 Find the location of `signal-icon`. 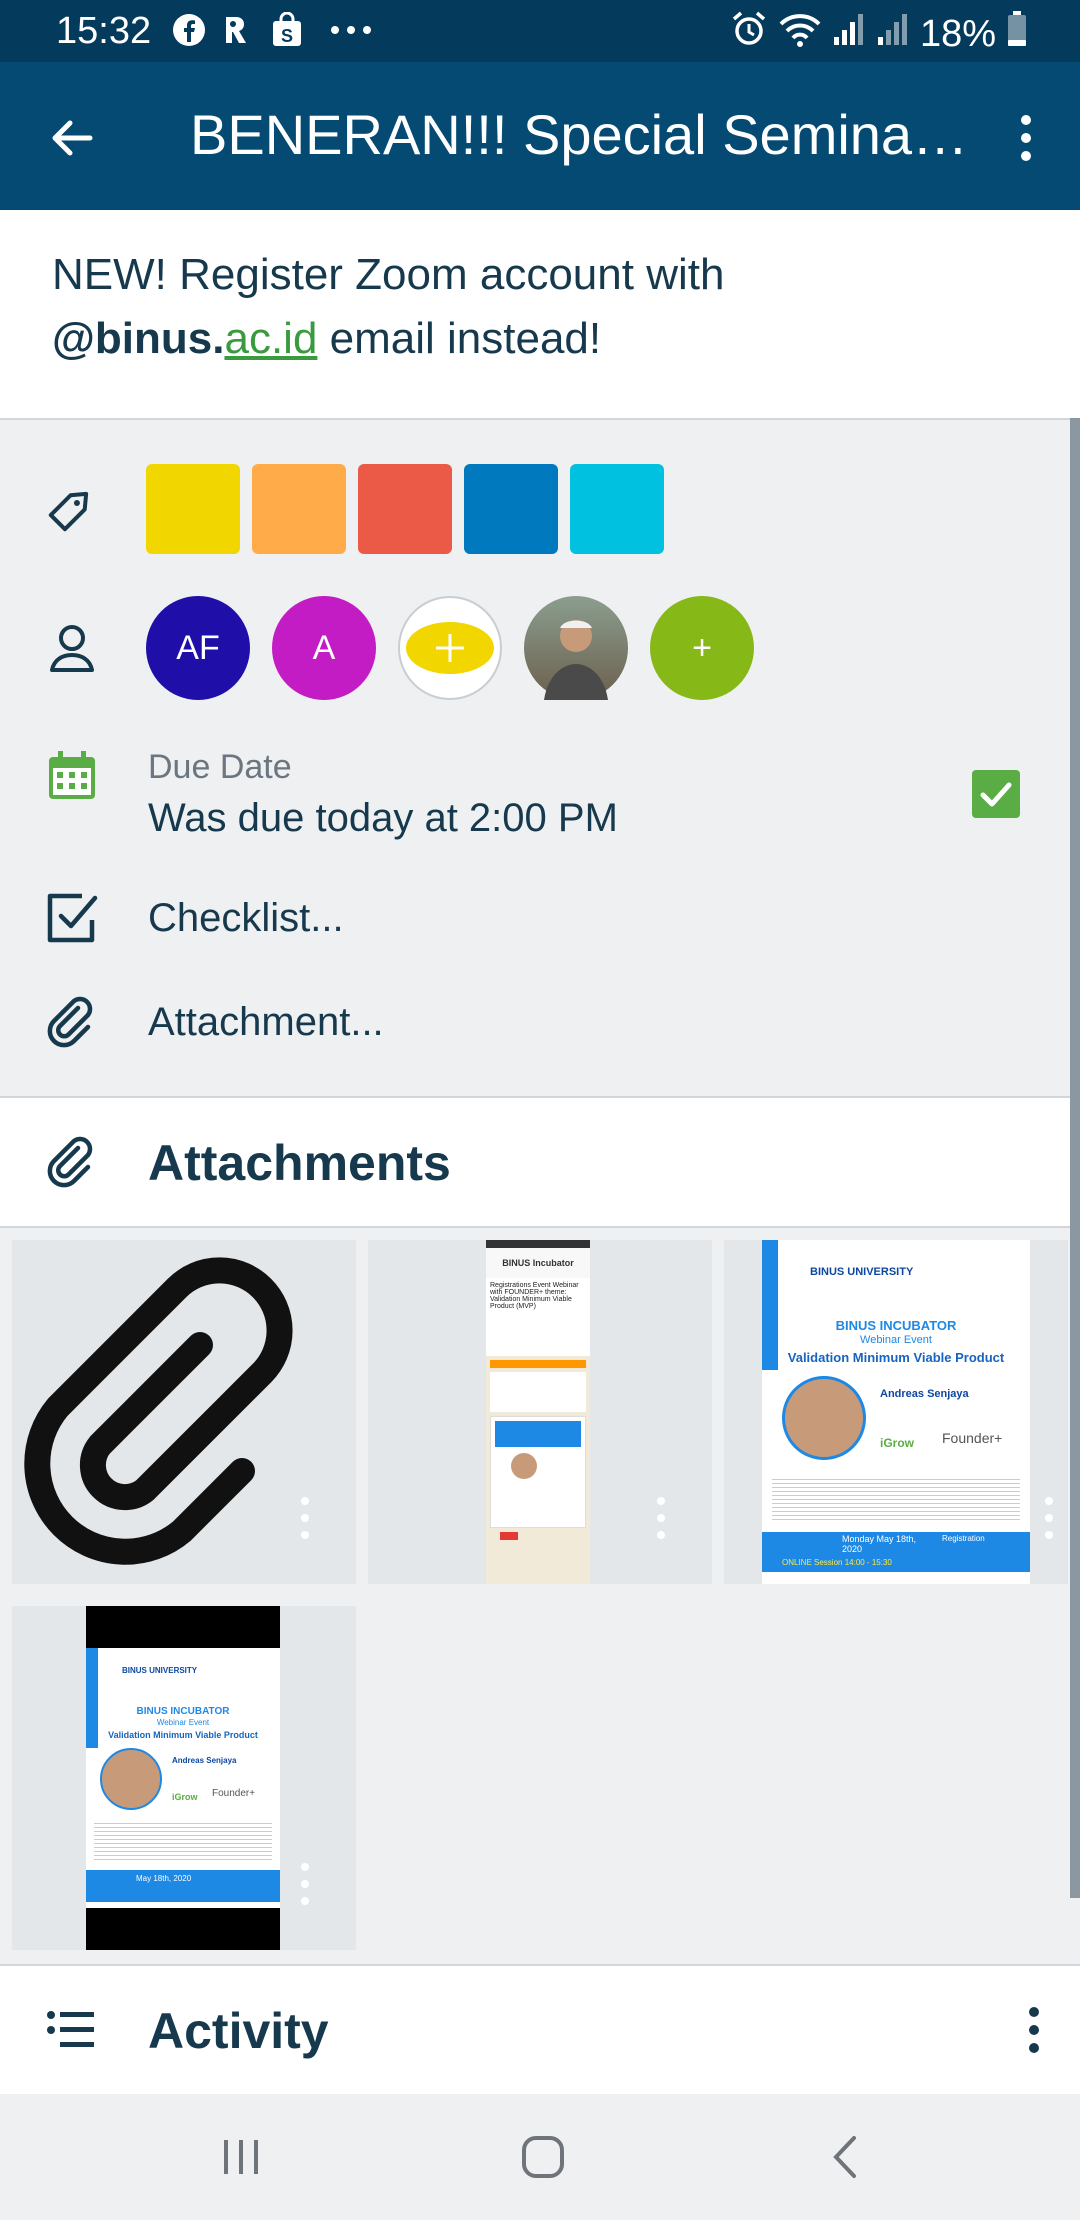

signal-icon is located at coordinates (849, 34).